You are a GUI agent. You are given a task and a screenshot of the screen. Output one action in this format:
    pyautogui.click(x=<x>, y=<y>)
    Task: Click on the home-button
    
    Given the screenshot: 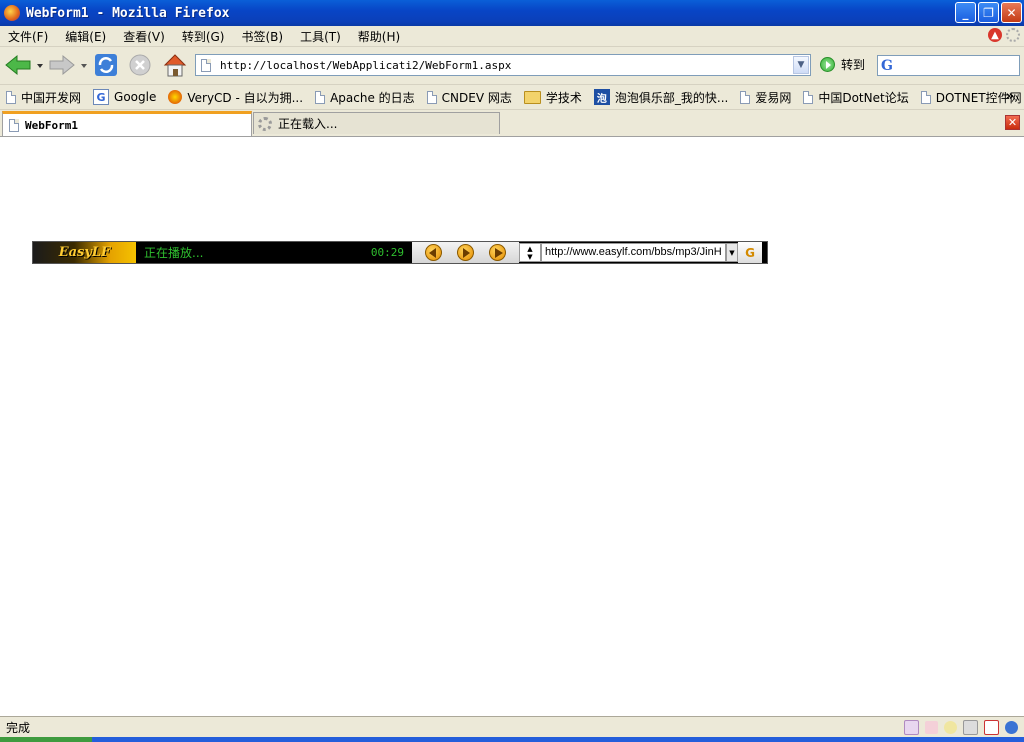 What is the action you would take?
    pyautogui.click(x=175, y=65)
    